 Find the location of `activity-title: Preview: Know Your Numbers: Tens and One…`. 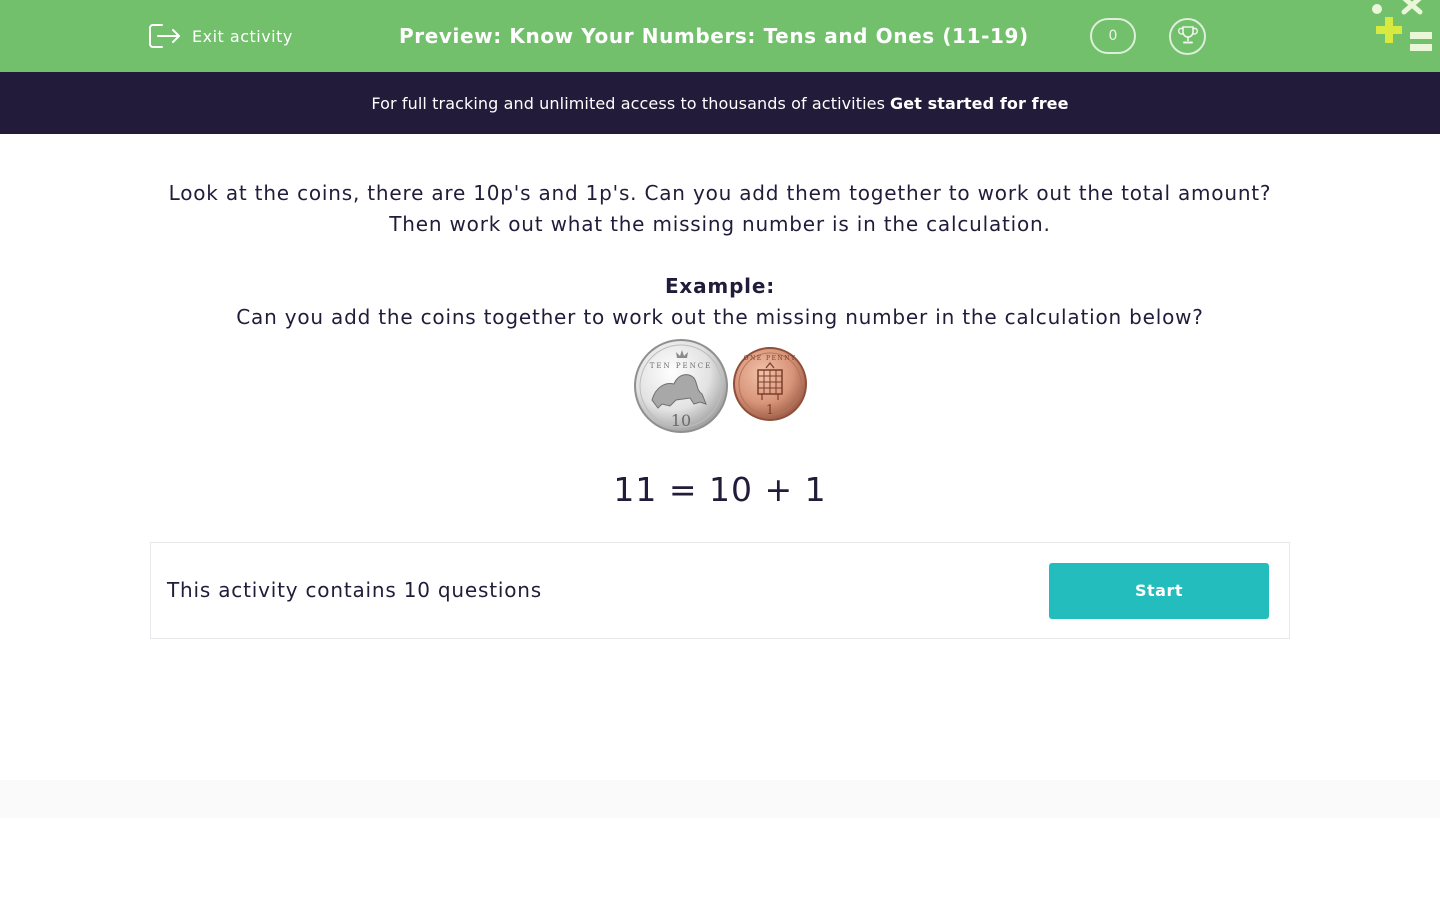

activity-title: Preview: Know Your Numbers: Tens and One… is located at coordinates (714, 36).